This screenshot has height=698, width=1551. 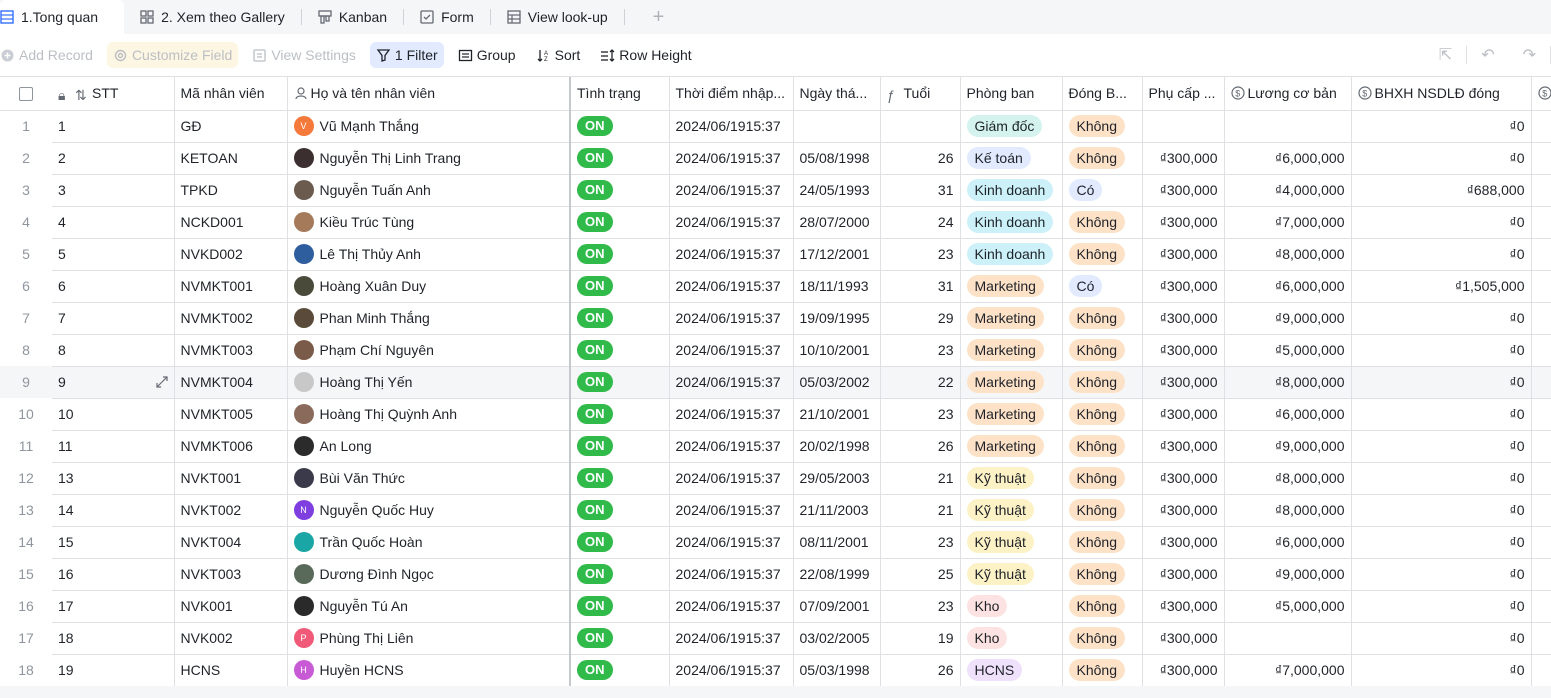 I want to click on redo-icon: ↷, so click(x=1529, y=55).